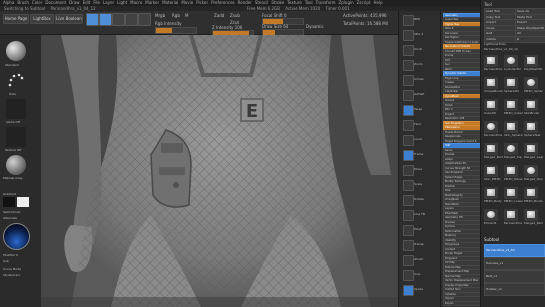 This screenshot has height=307, width=545. I want to click on view-rotate-icon, so click(408, 200).